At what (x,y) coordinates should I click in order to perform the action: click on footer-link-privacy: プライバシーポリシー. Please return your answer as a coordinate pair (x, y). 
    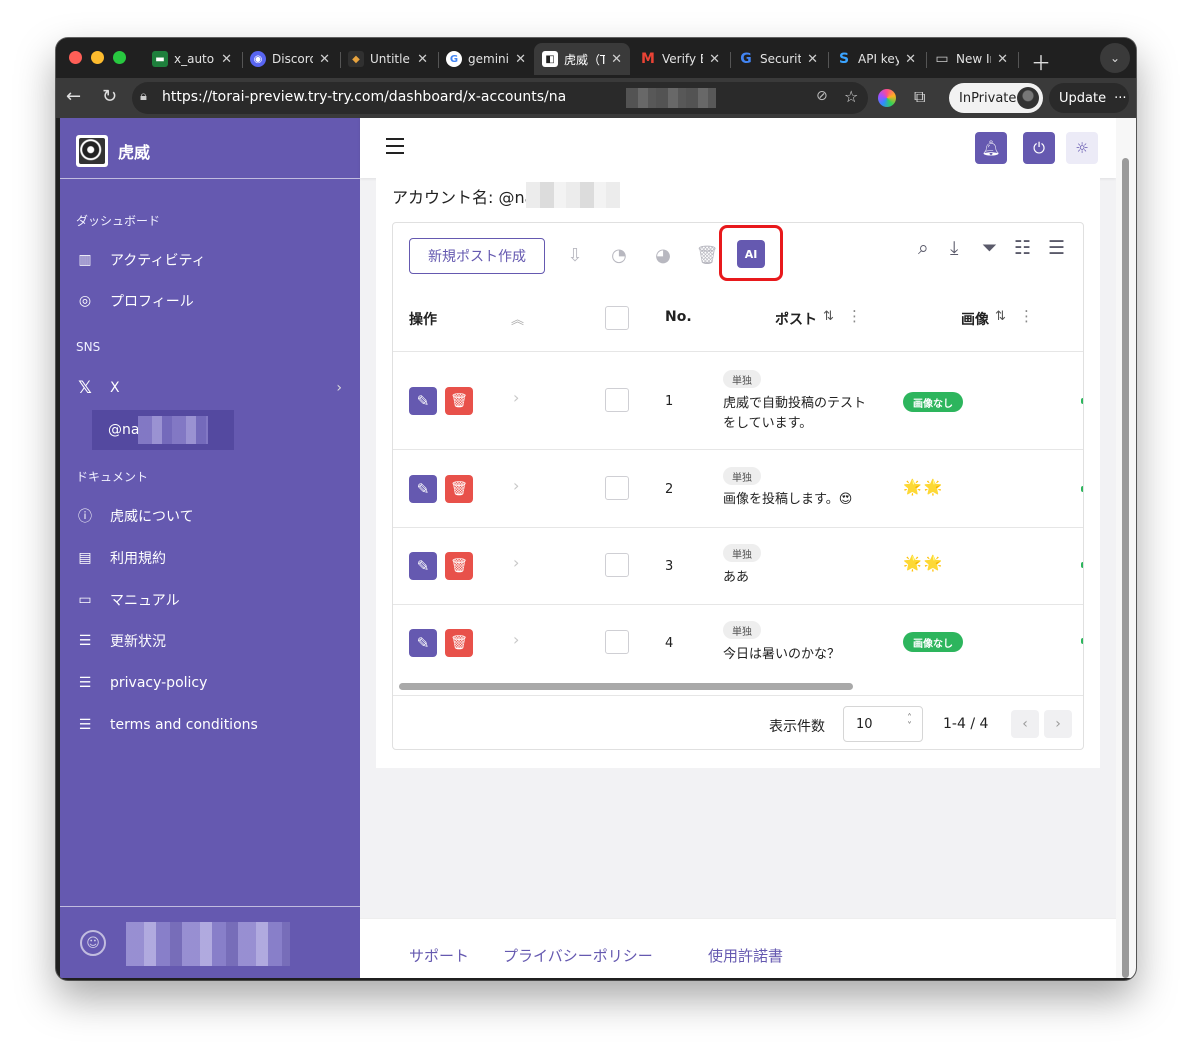
    Looking at the image, I should click on (578, 955).